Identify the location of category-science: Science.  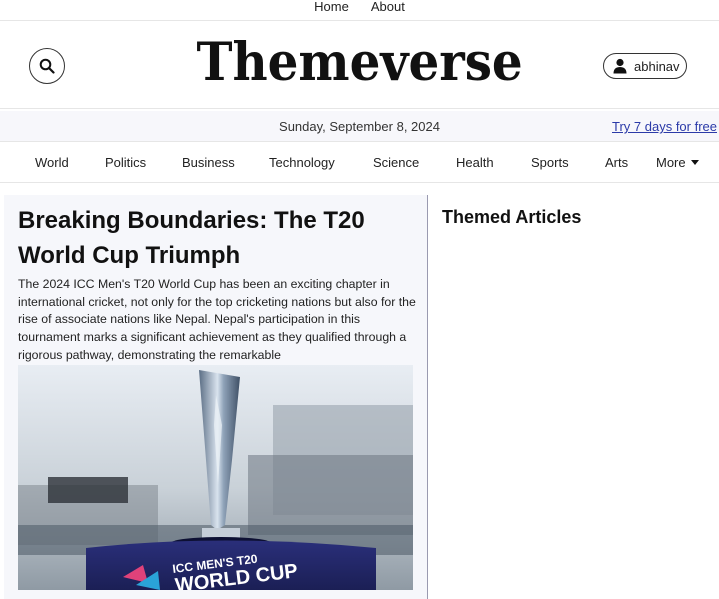
(396, 162).